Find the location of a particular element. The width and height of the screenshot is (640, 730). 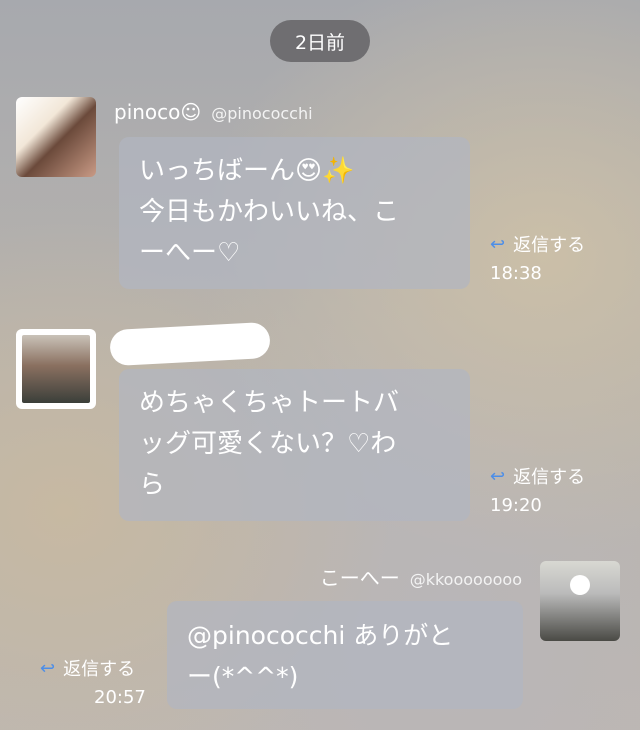

avatar-kohei is located at coordinates (580, 601).